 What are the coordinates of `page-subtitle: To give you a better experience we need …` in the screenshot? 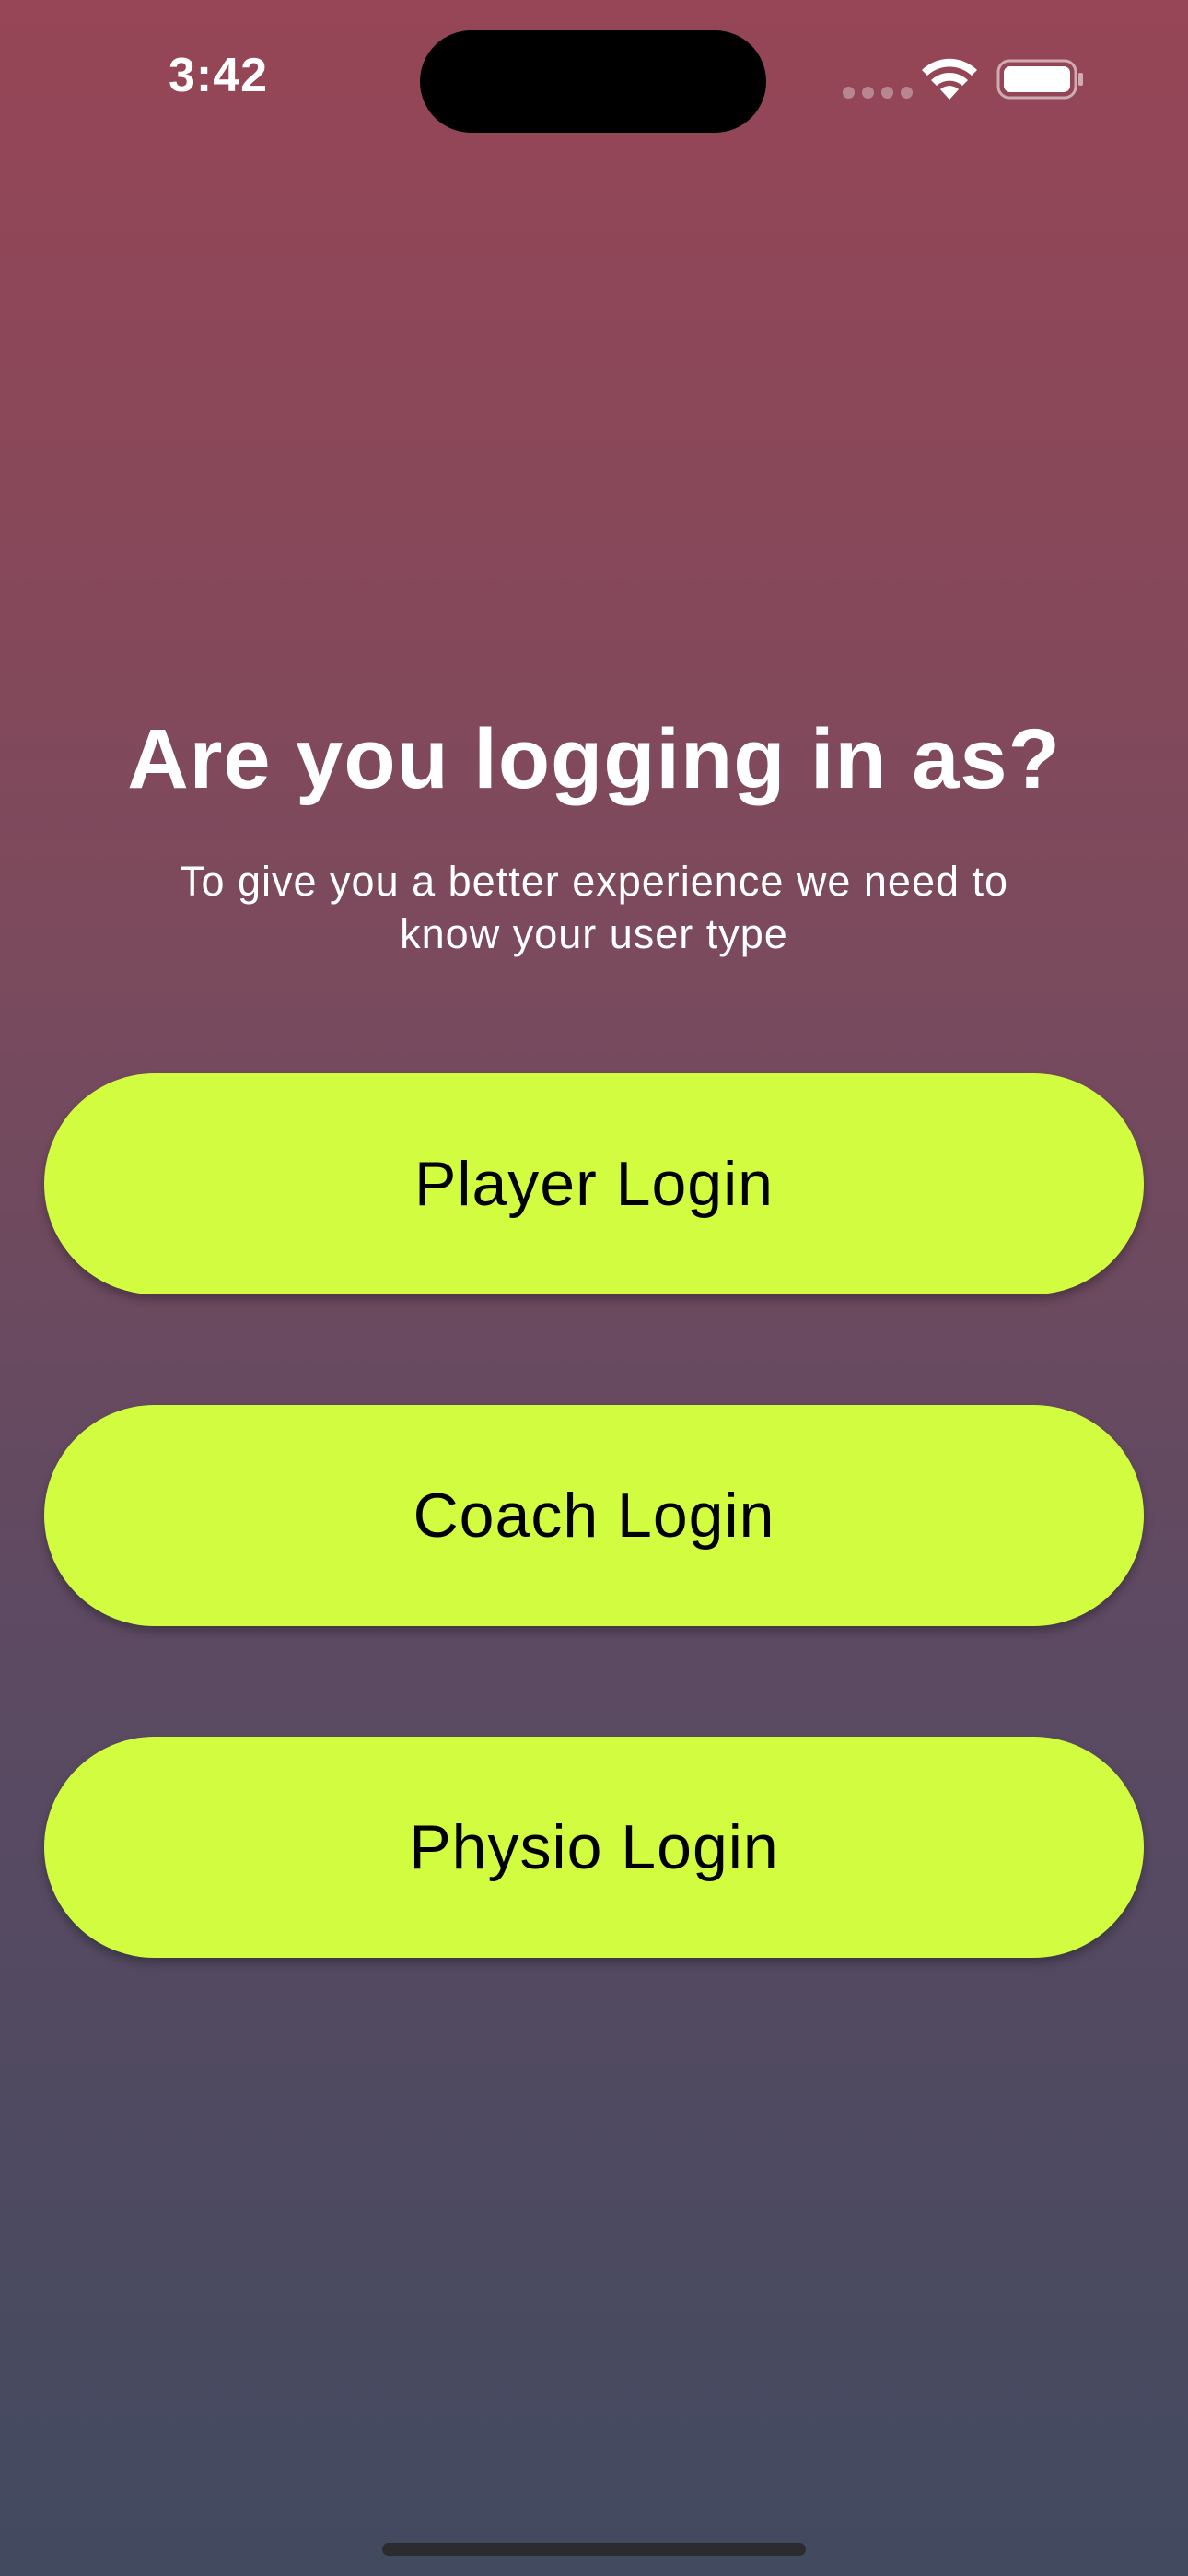 It's located at (594, 907).